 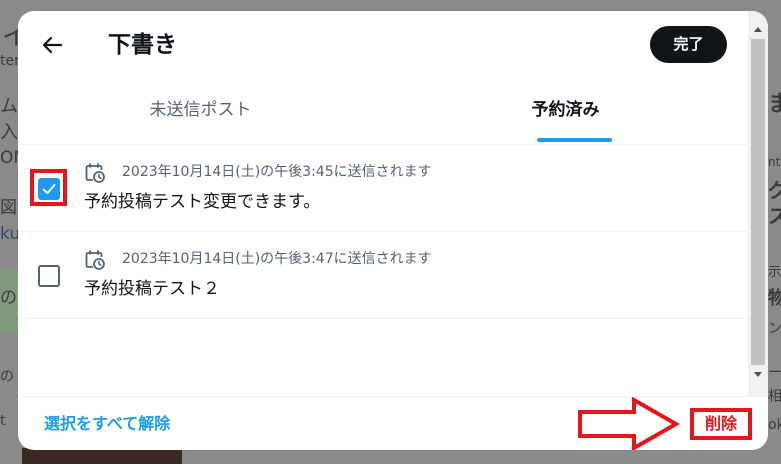 What do you see at coordinates (565, 111) in the screenshot?
I see `tab-scheduled: 予約済み` at bounding box center [565, 111].